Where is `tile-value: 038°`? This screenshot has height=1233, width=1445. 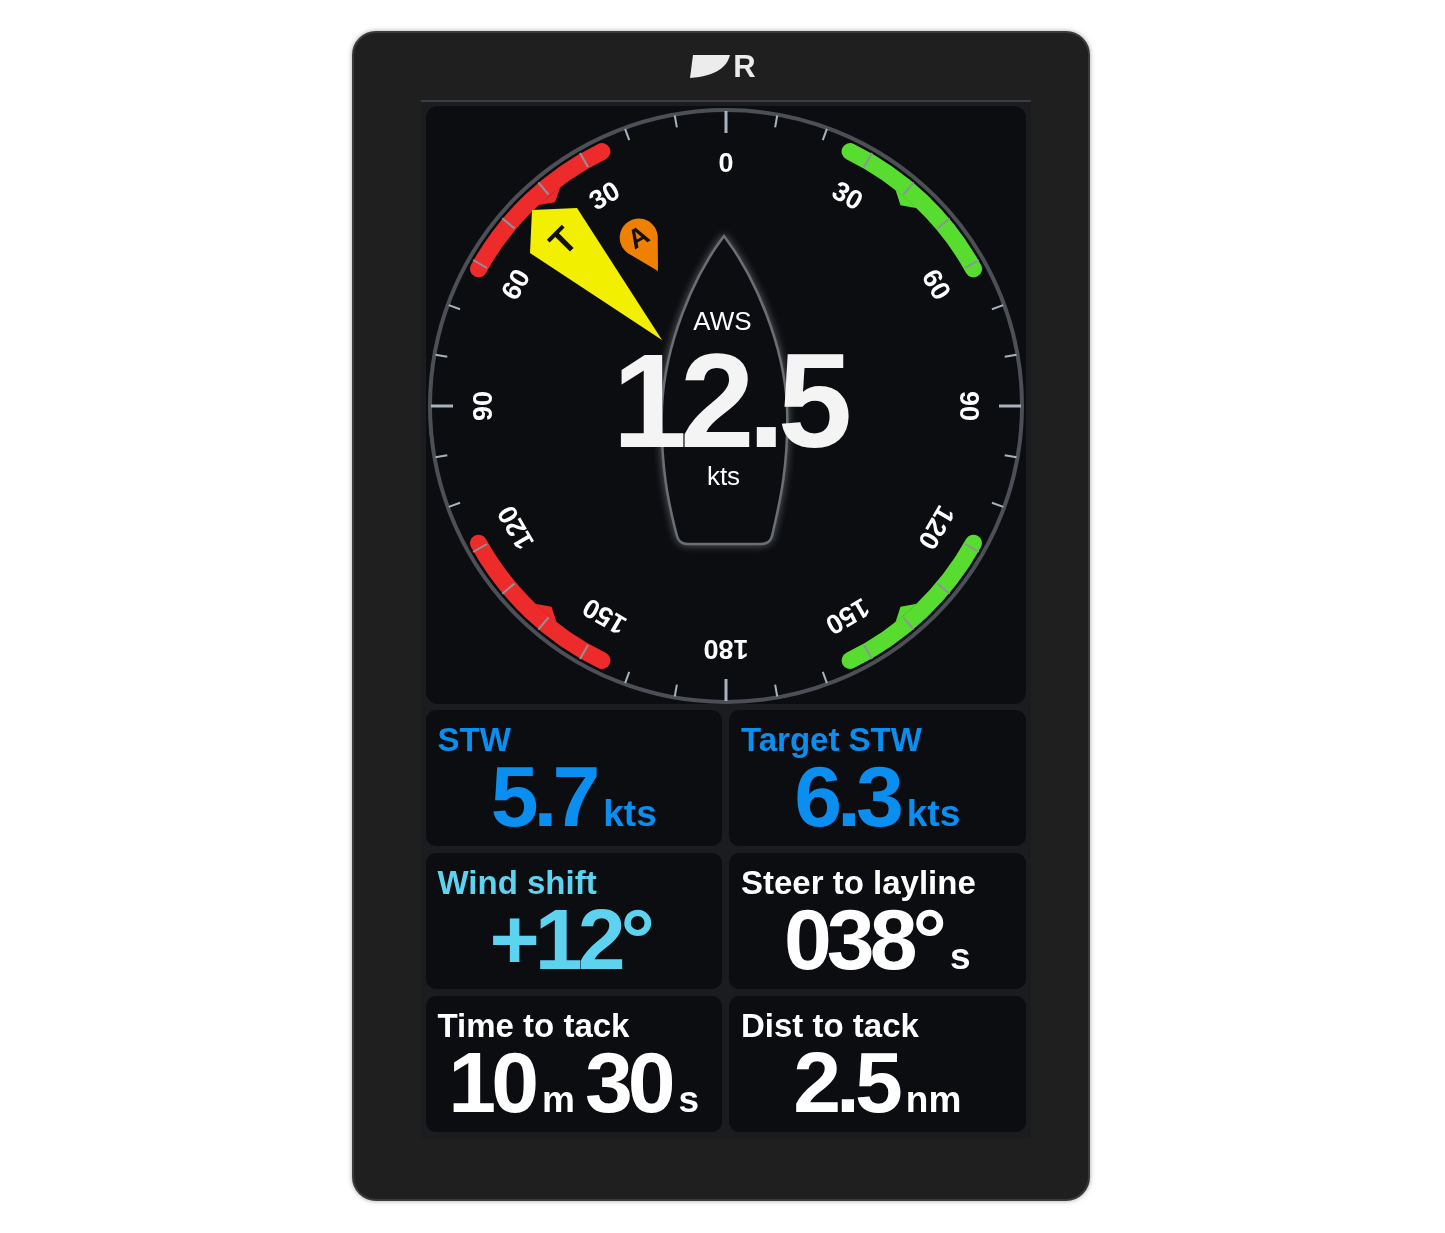 tile-value: 038° is located at coordinates (863, 939).